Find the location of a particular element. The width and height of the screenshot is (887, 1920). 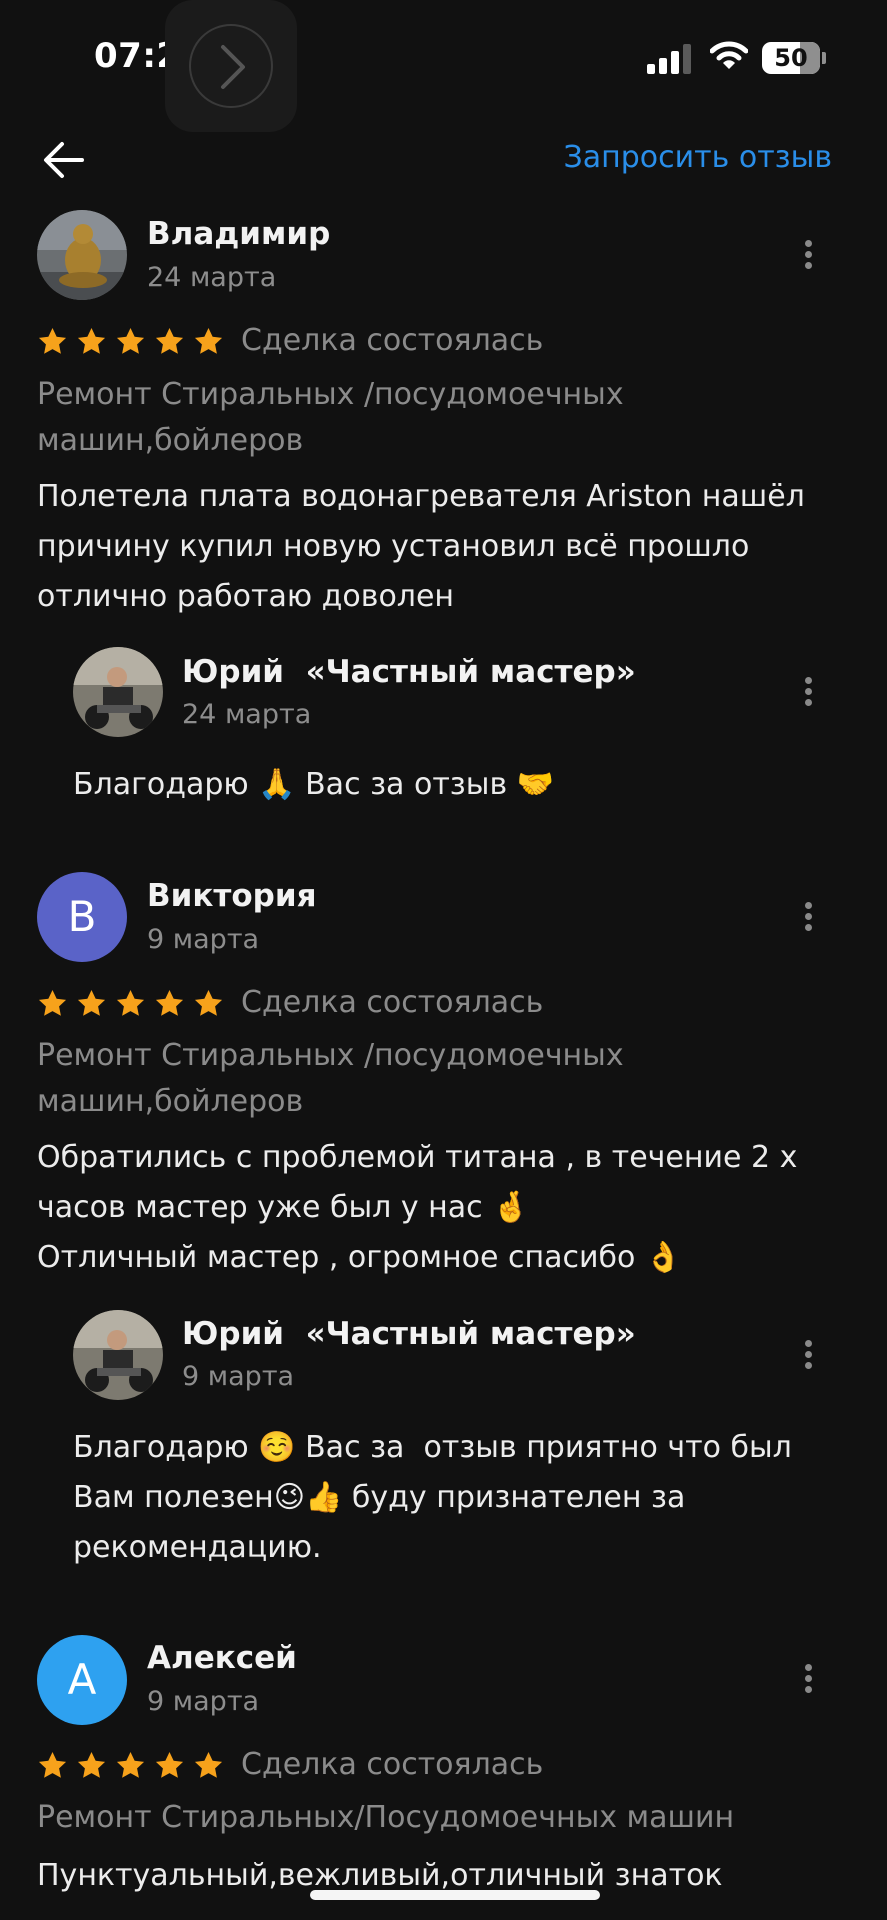

wifi-icon is located at coordinates (729, 55).